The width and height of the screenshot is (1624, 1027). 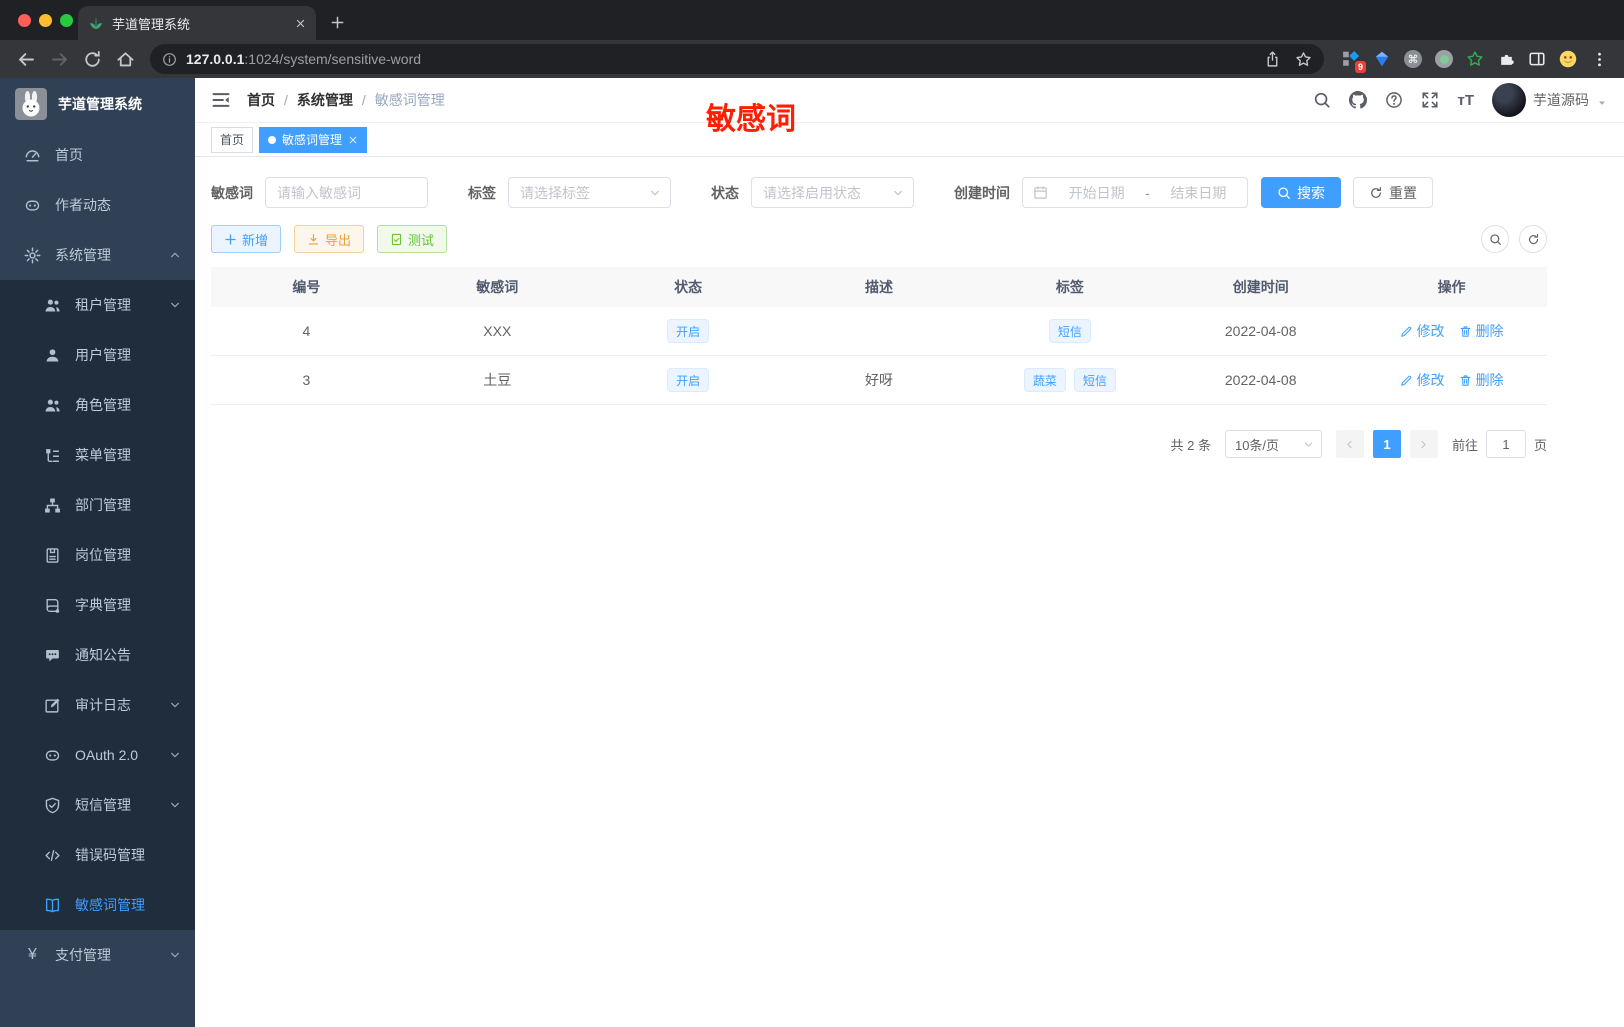 I want to click on page-number-button: 1, so click(x=1386, y=444).